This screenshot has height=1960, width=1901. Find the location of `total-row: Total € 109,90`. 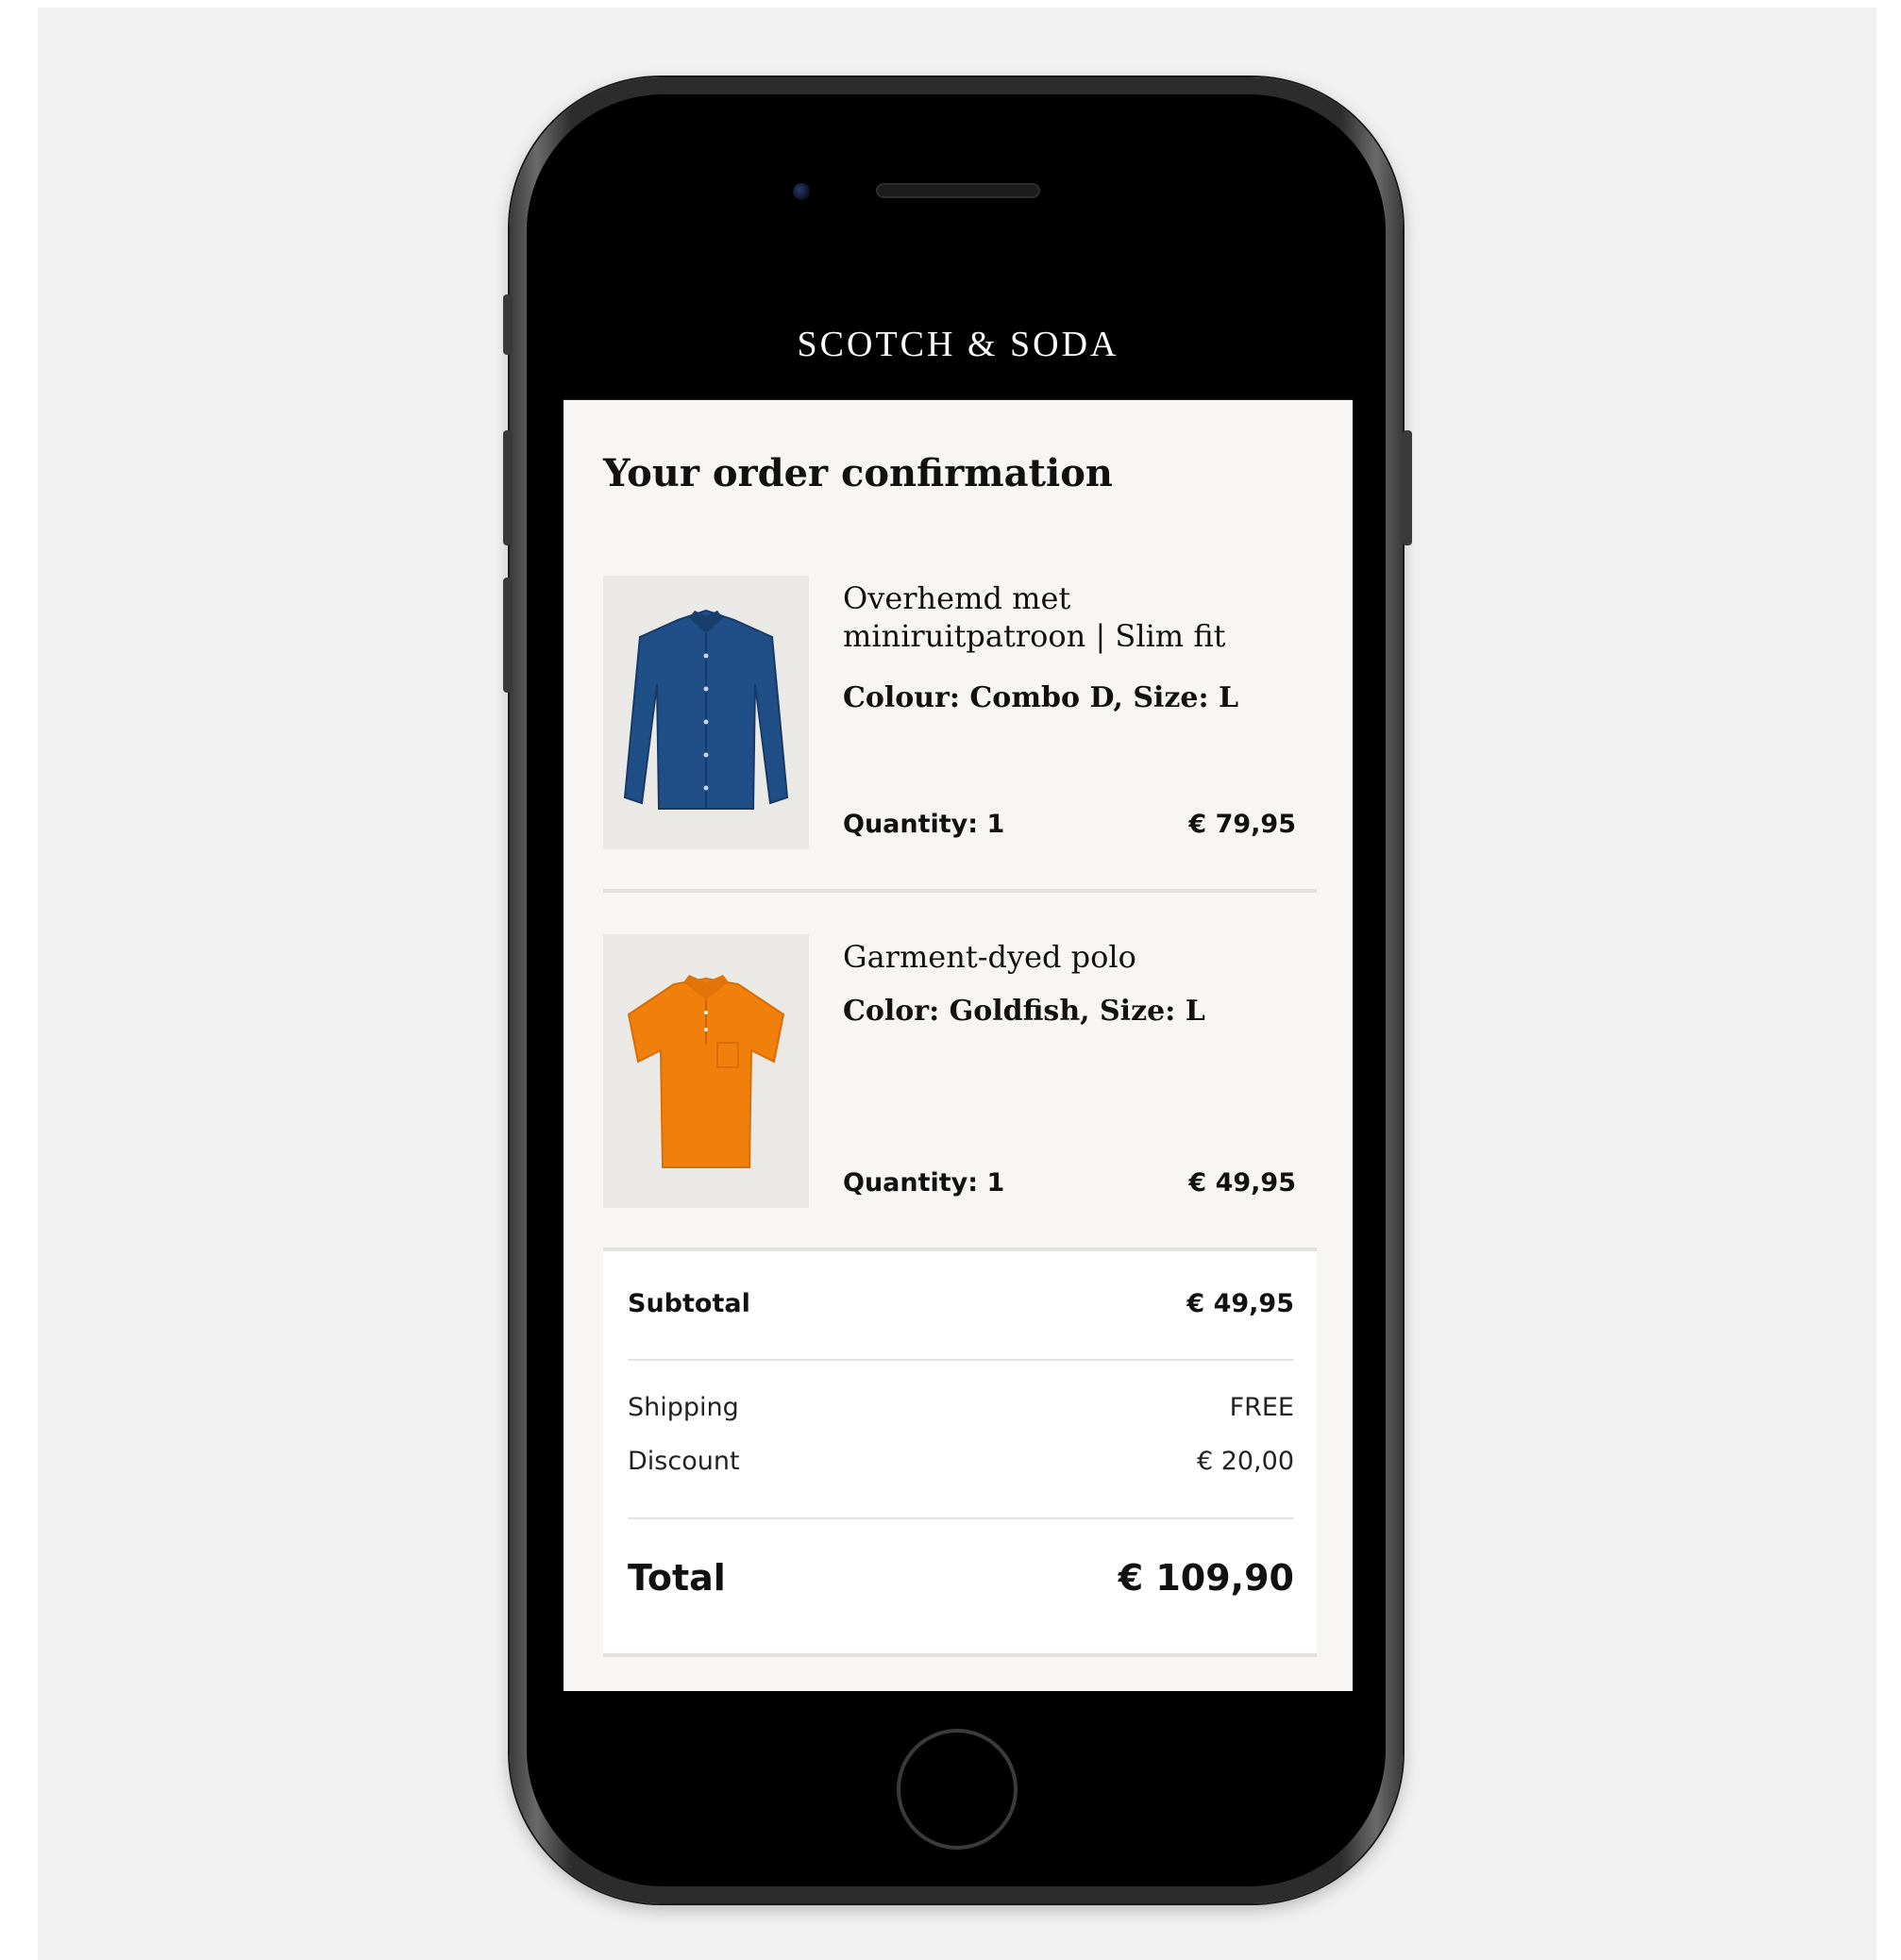

total-row: Total € 109,90 is located at coordinates (961, 1578).